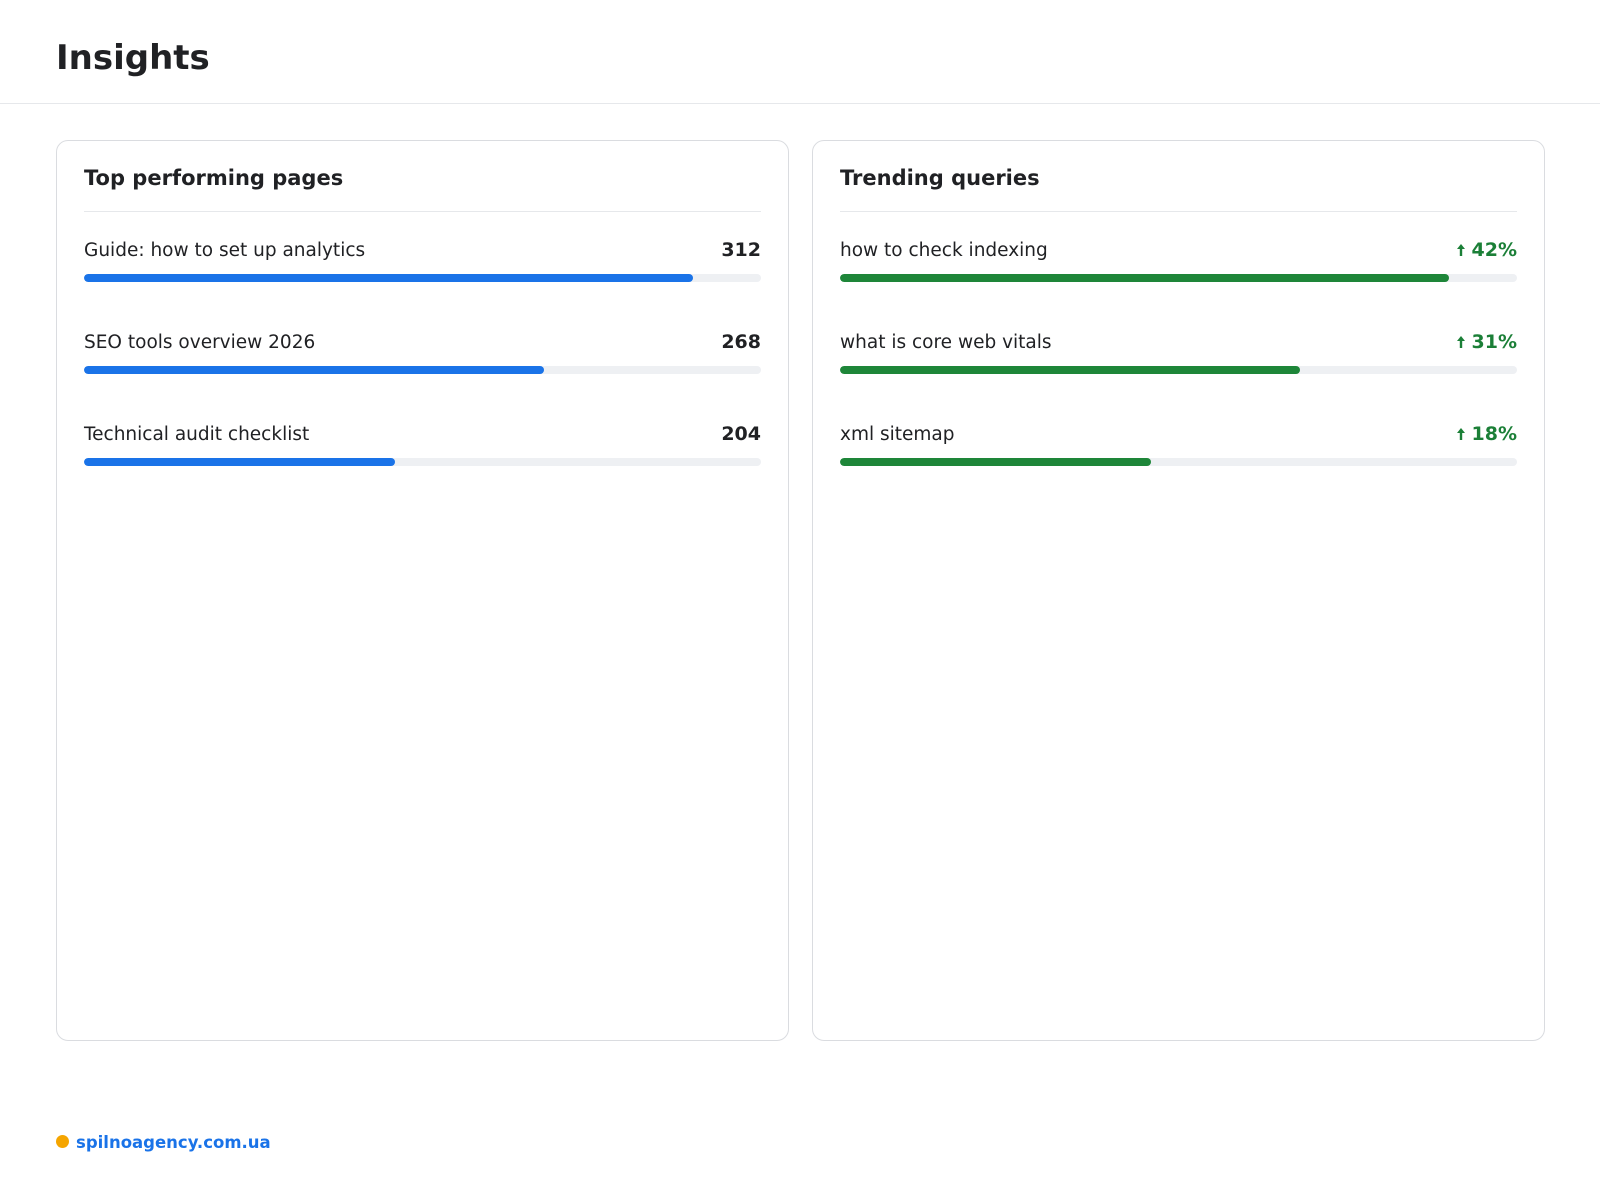 The image size is (1600, 1180). I want to click on trend-value: 18%, so click(1486, 434).